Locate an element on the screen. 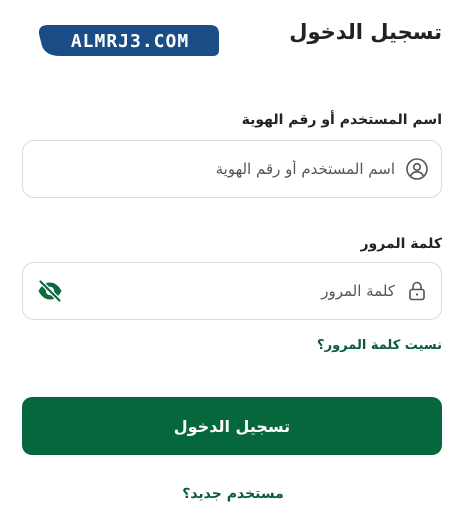 This screenshot has height=519, width=466. password-label: كلمة المرور is located at coordinates (401, 244).